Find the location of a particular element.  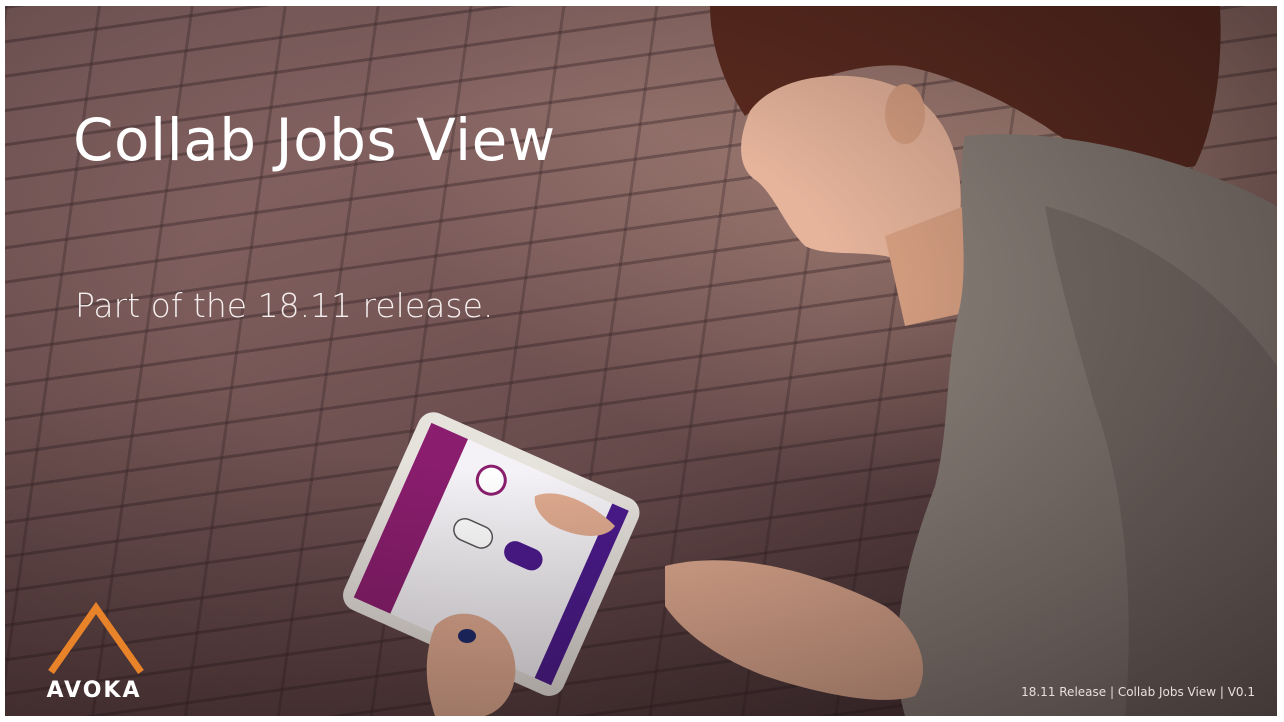

slide-footer: 18.11 Release | Collab Jobs View | V0.1 is located at coordinates (1138, 692).